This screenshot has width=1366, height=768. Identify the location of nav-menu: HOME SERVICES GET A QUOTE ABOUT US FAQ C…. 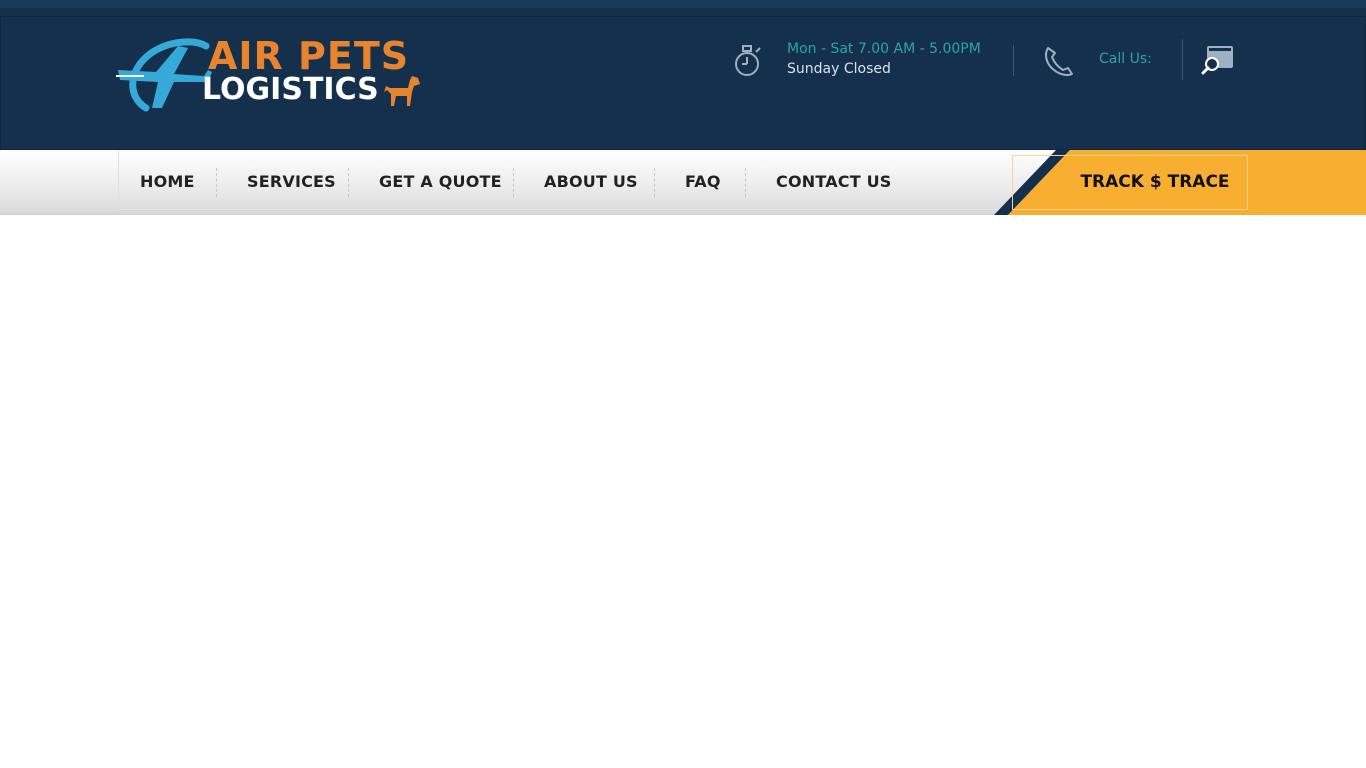
(563, 180).